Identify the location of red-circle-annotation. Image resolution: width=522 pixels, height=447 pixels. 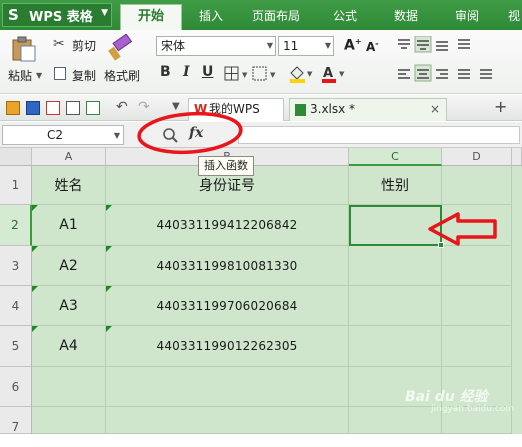
(190, 133).